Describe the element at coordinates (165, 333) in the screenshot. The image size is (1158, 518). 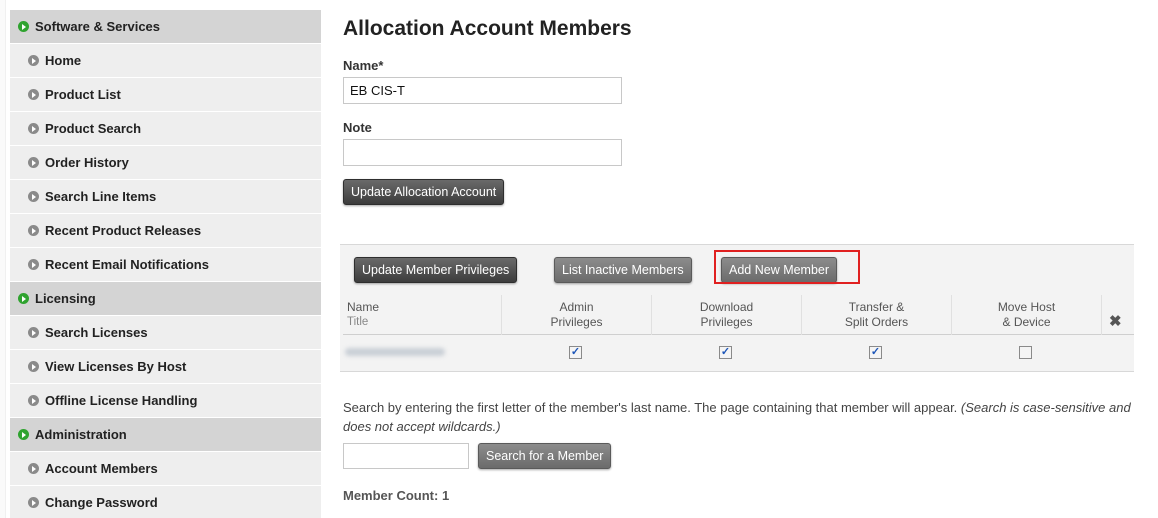
I see `sidebar-item-search-licenses: Search Licenses` at that location.